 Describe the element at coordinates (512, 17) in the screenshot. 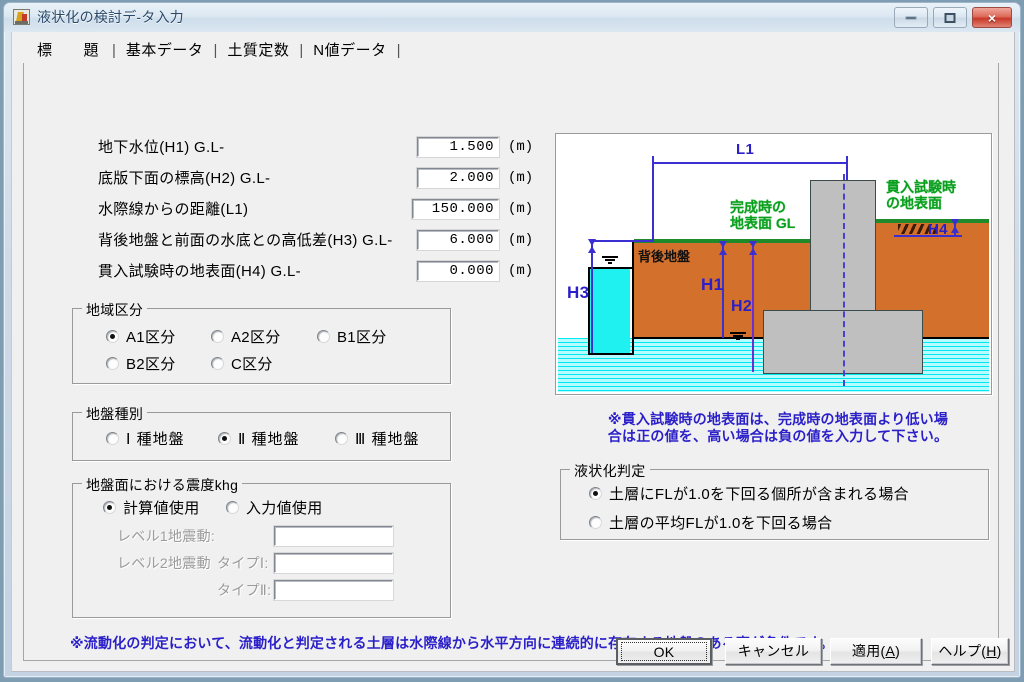

I see `title-bar: 液状化の検討デ-タ入力 ×` at that location.